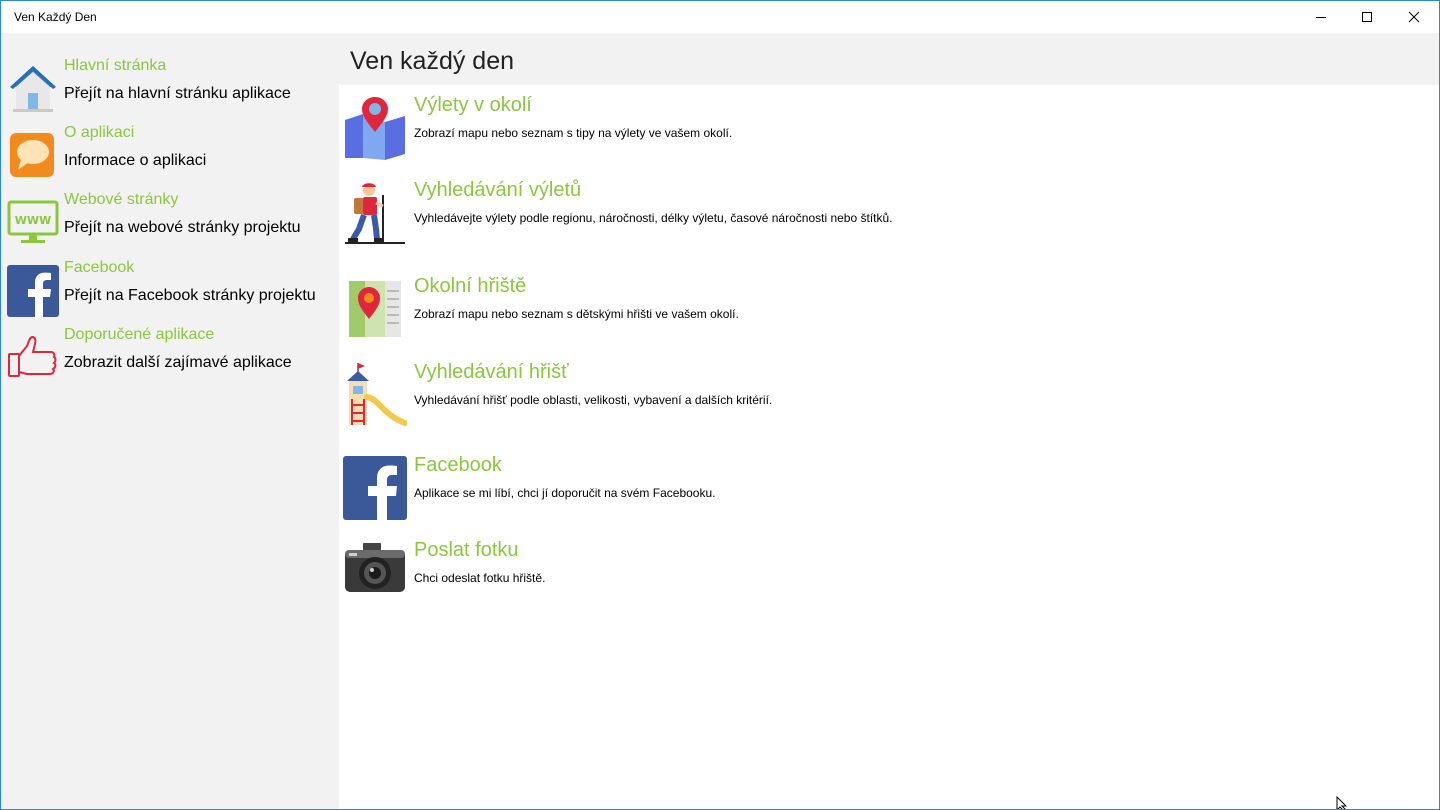 Image resolution: width=1440 pixels, height=810 pixels. What do you see at coordinates (375, 309) in the screenshot?
I see `playground-map-icon` at bounding box center [375, 309].